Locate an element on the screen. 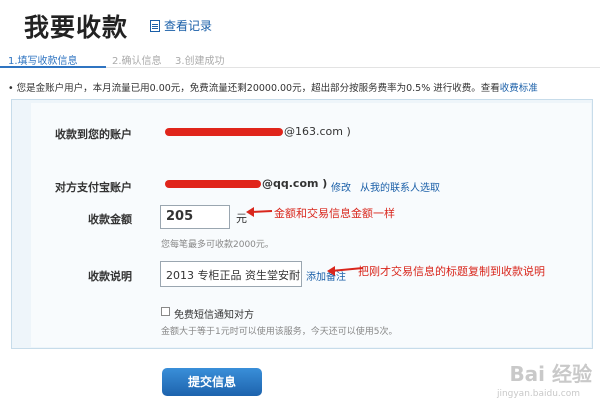 The height and width of the screenshot is (401, 600). payer-edit-link: 修改 is located at coordinates (341, 186).